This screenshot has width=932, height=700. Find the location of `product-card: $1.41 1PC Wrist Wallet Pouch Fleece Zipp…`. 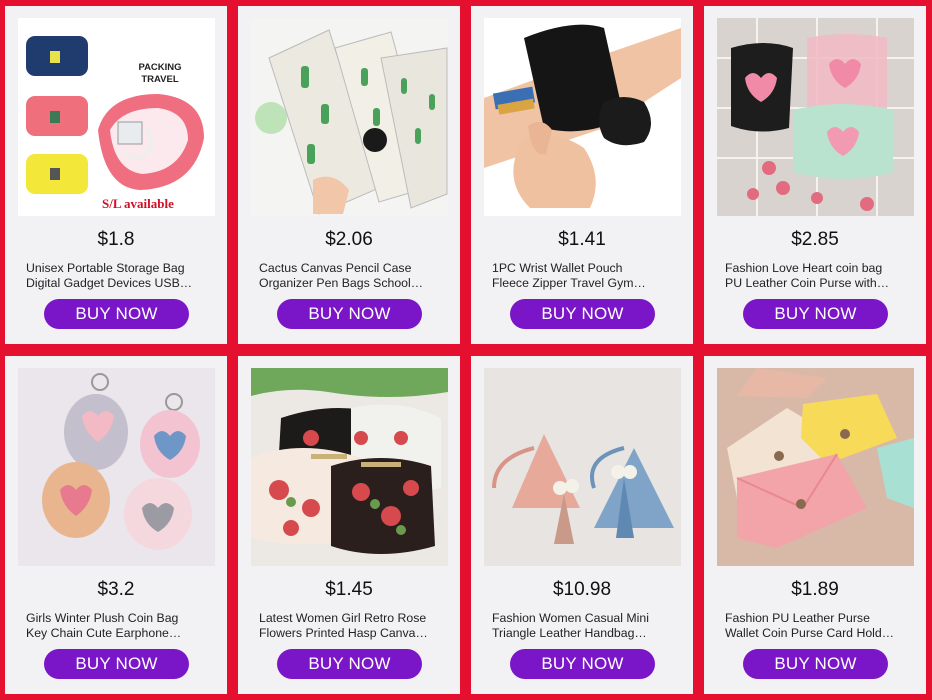

product-card: $1.41 1PC Wrist Wallet Pouch Fleece Zipp… is located at coordinates (582, 175).